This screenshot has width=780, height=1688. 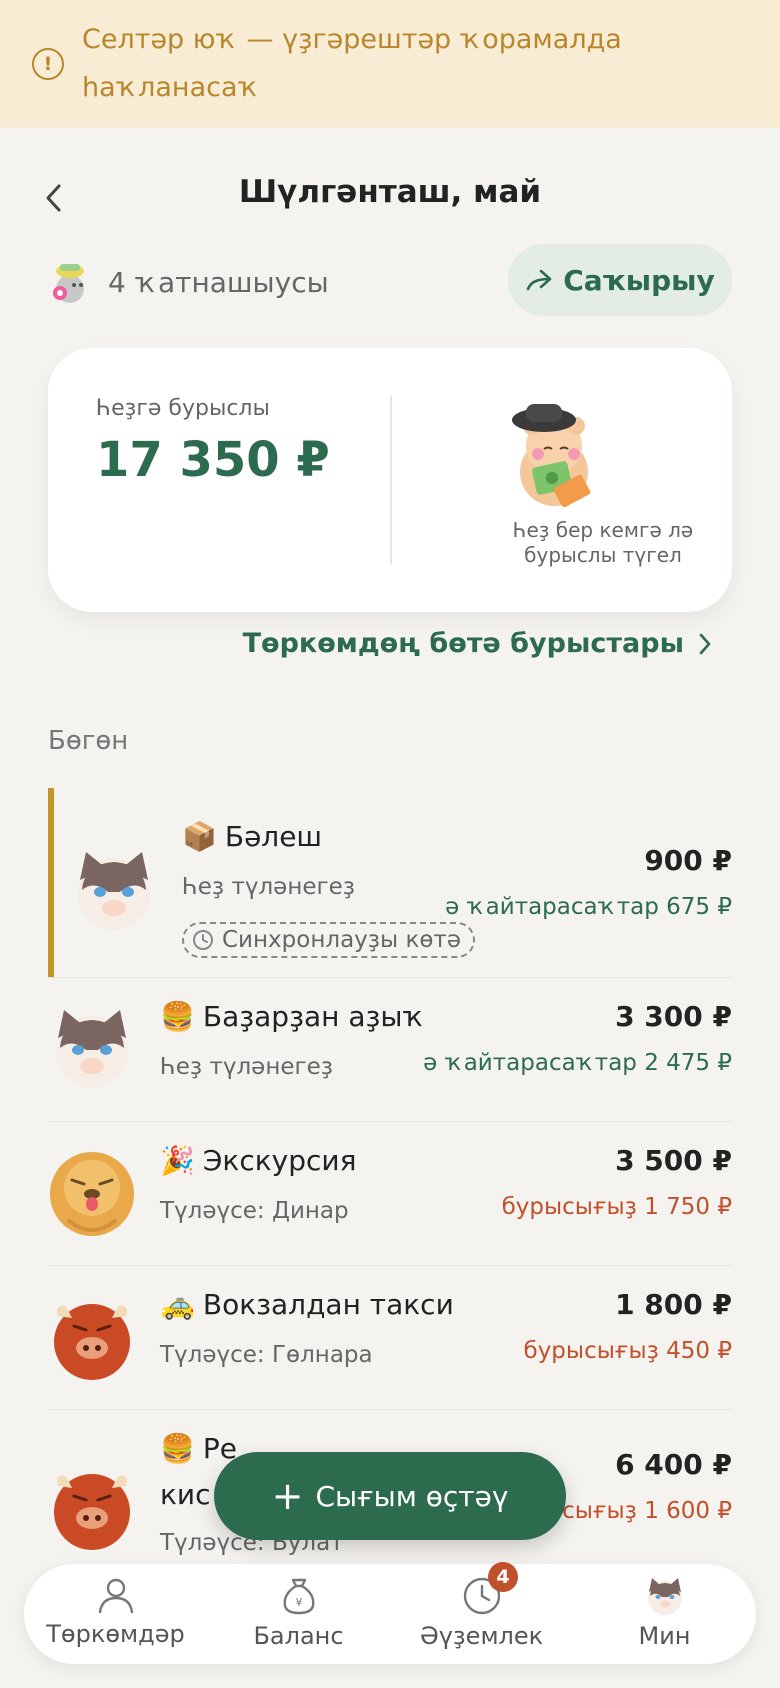 I want to click on group-avatar-icon, so click(x=68, y=283).